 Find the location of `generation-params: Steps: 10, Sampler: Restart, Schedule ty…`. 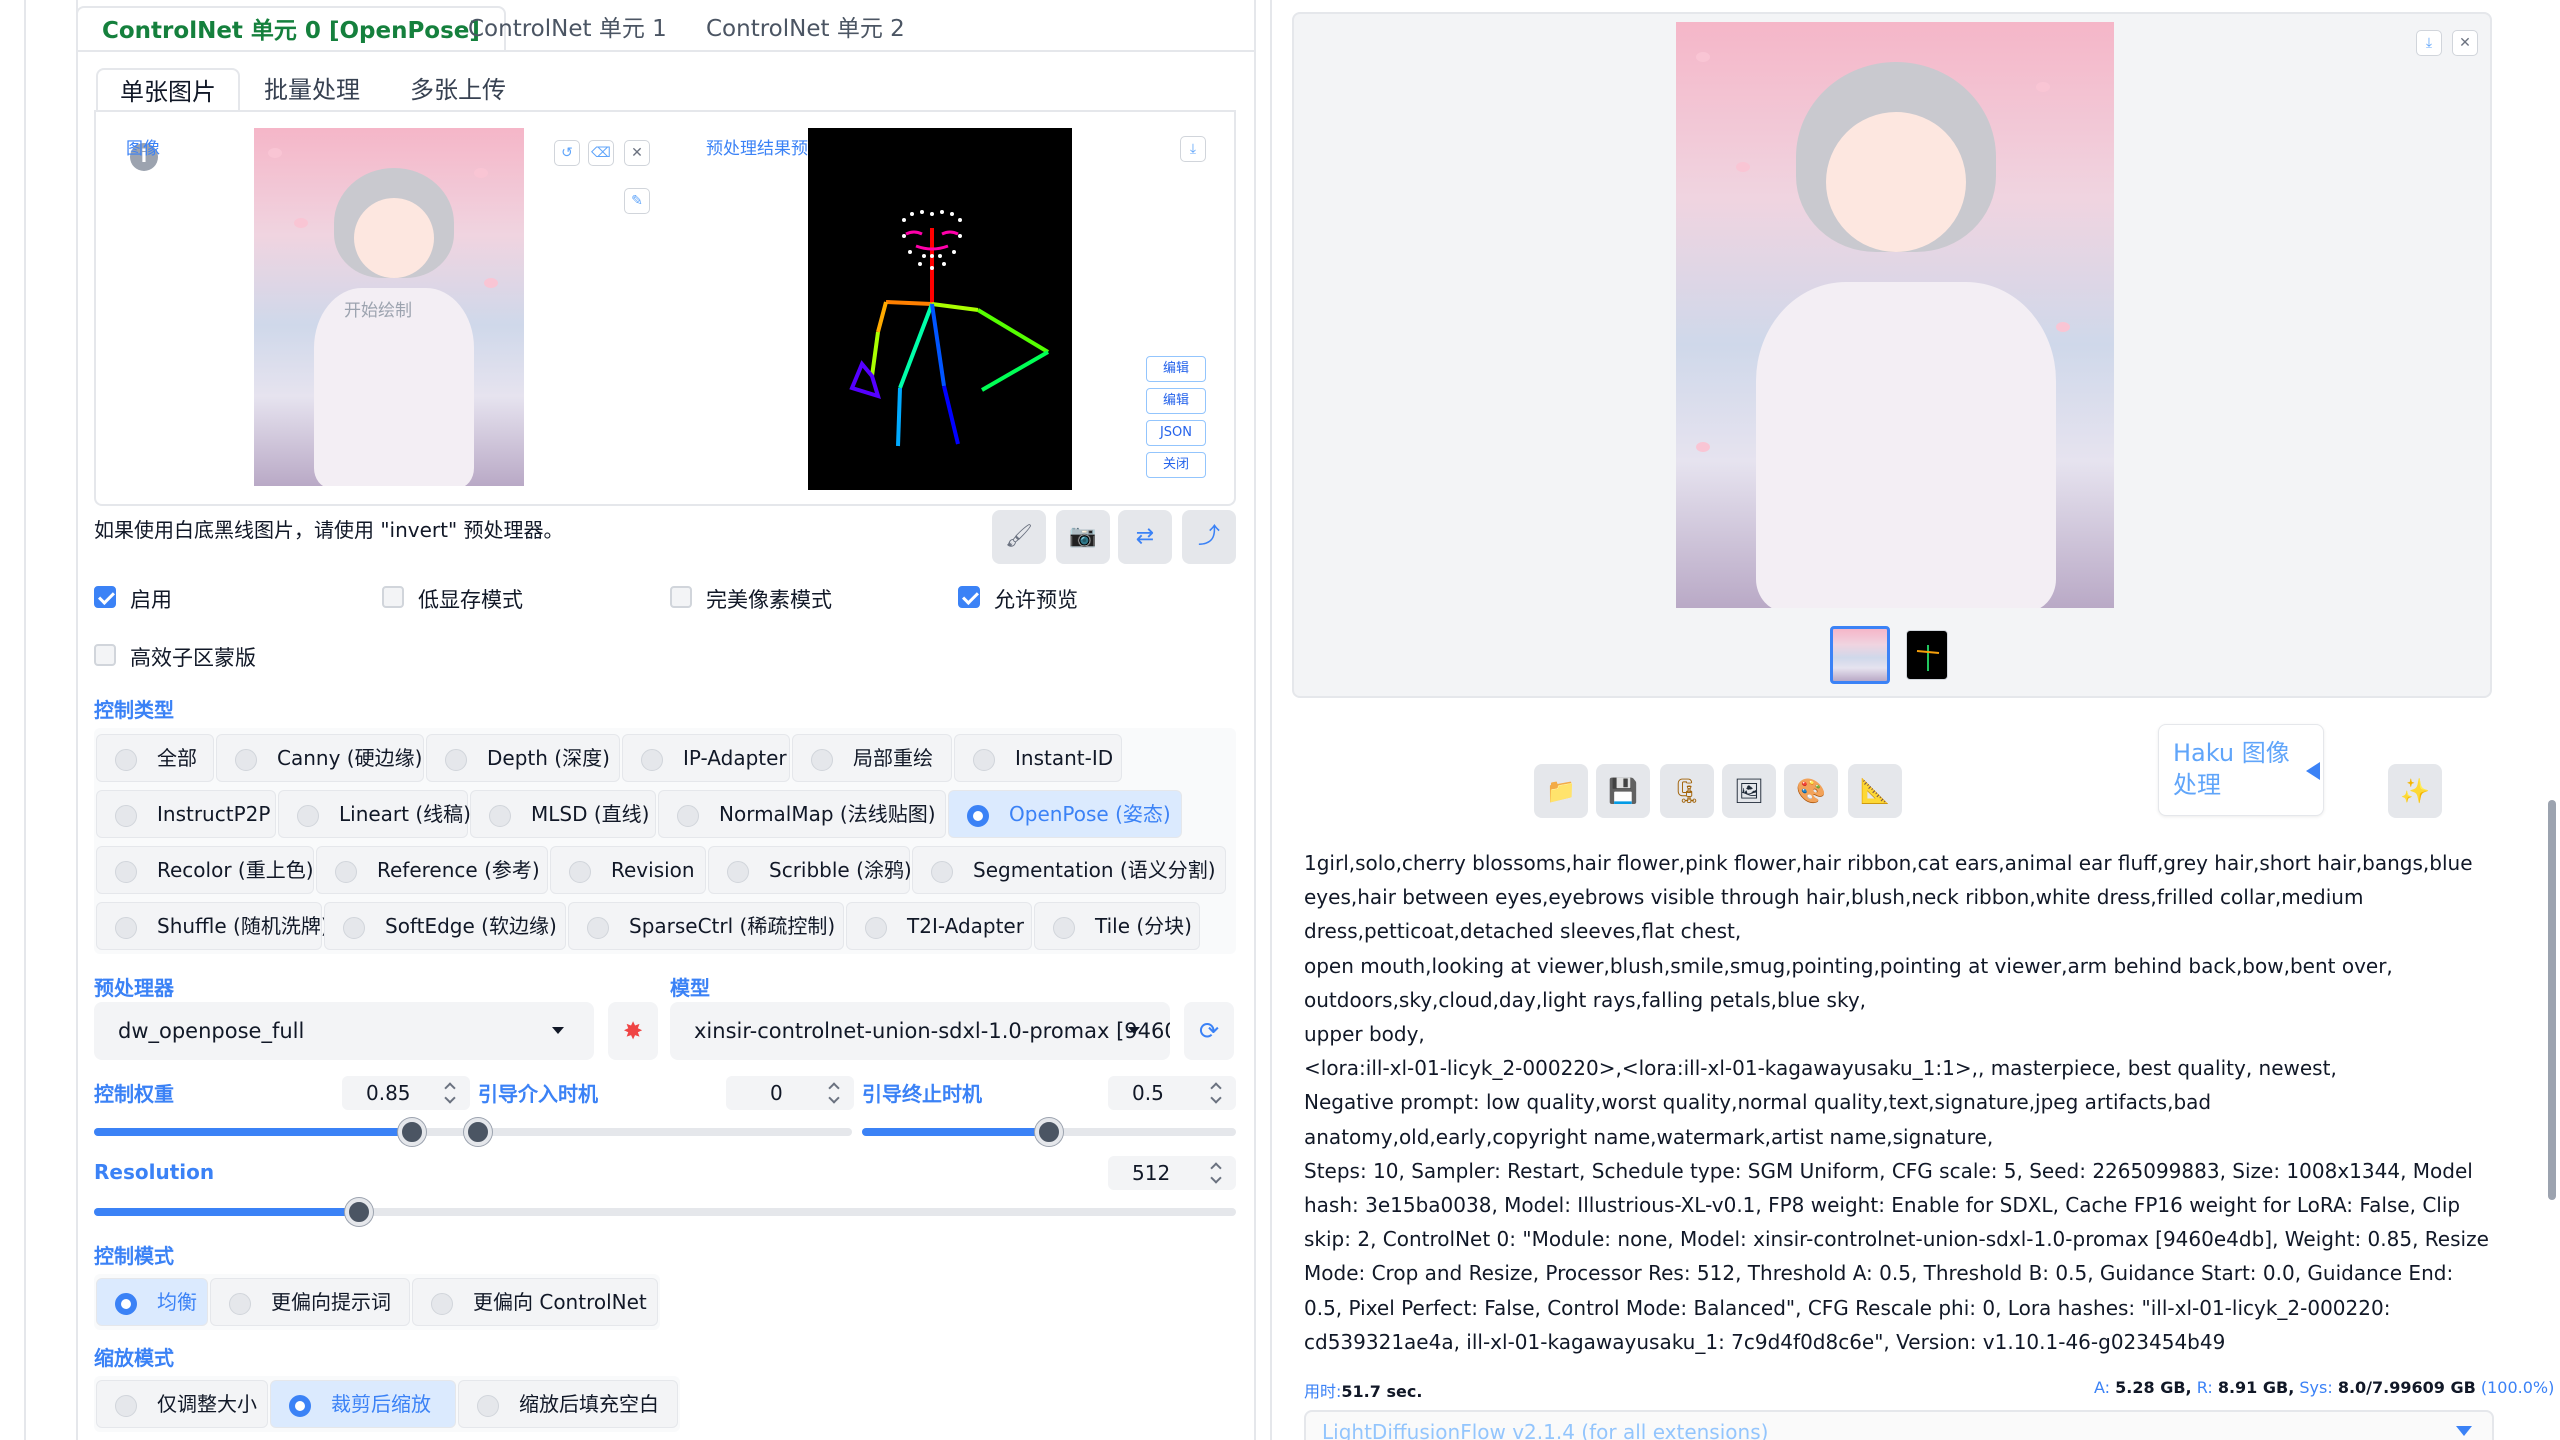

generation-params: Steps: 10, Sampler: Restart, Schedule ty… is located at coordinates (1896, 1256).